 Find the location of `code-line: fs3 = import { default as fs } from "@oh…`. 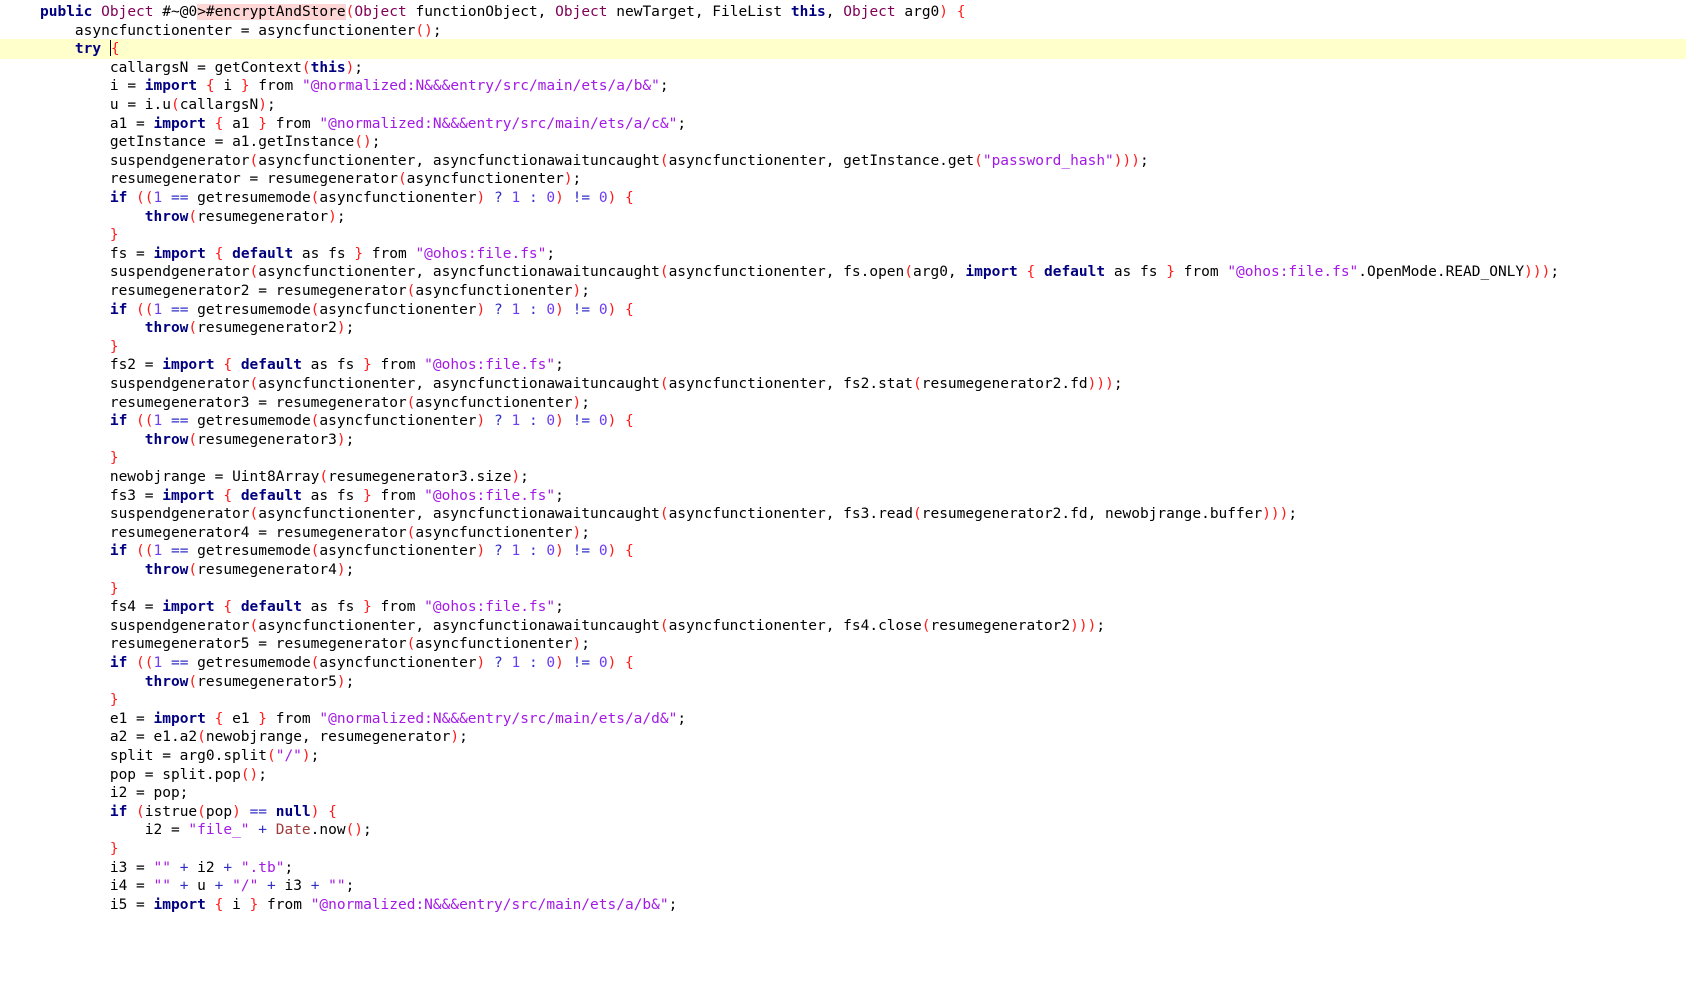

code-line: fs3 = import { default as fs } from "@oh… is located at coordinates (843, 496).